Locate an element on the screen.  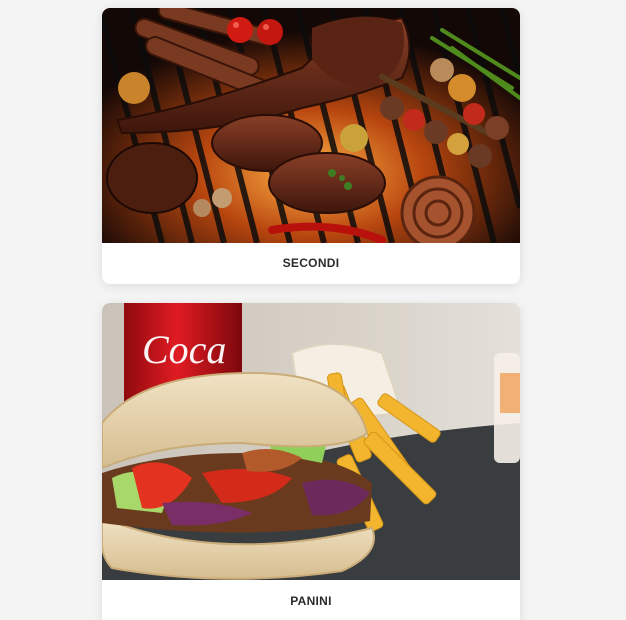
category-label: SECONDI is located at coordinates (311, 263).